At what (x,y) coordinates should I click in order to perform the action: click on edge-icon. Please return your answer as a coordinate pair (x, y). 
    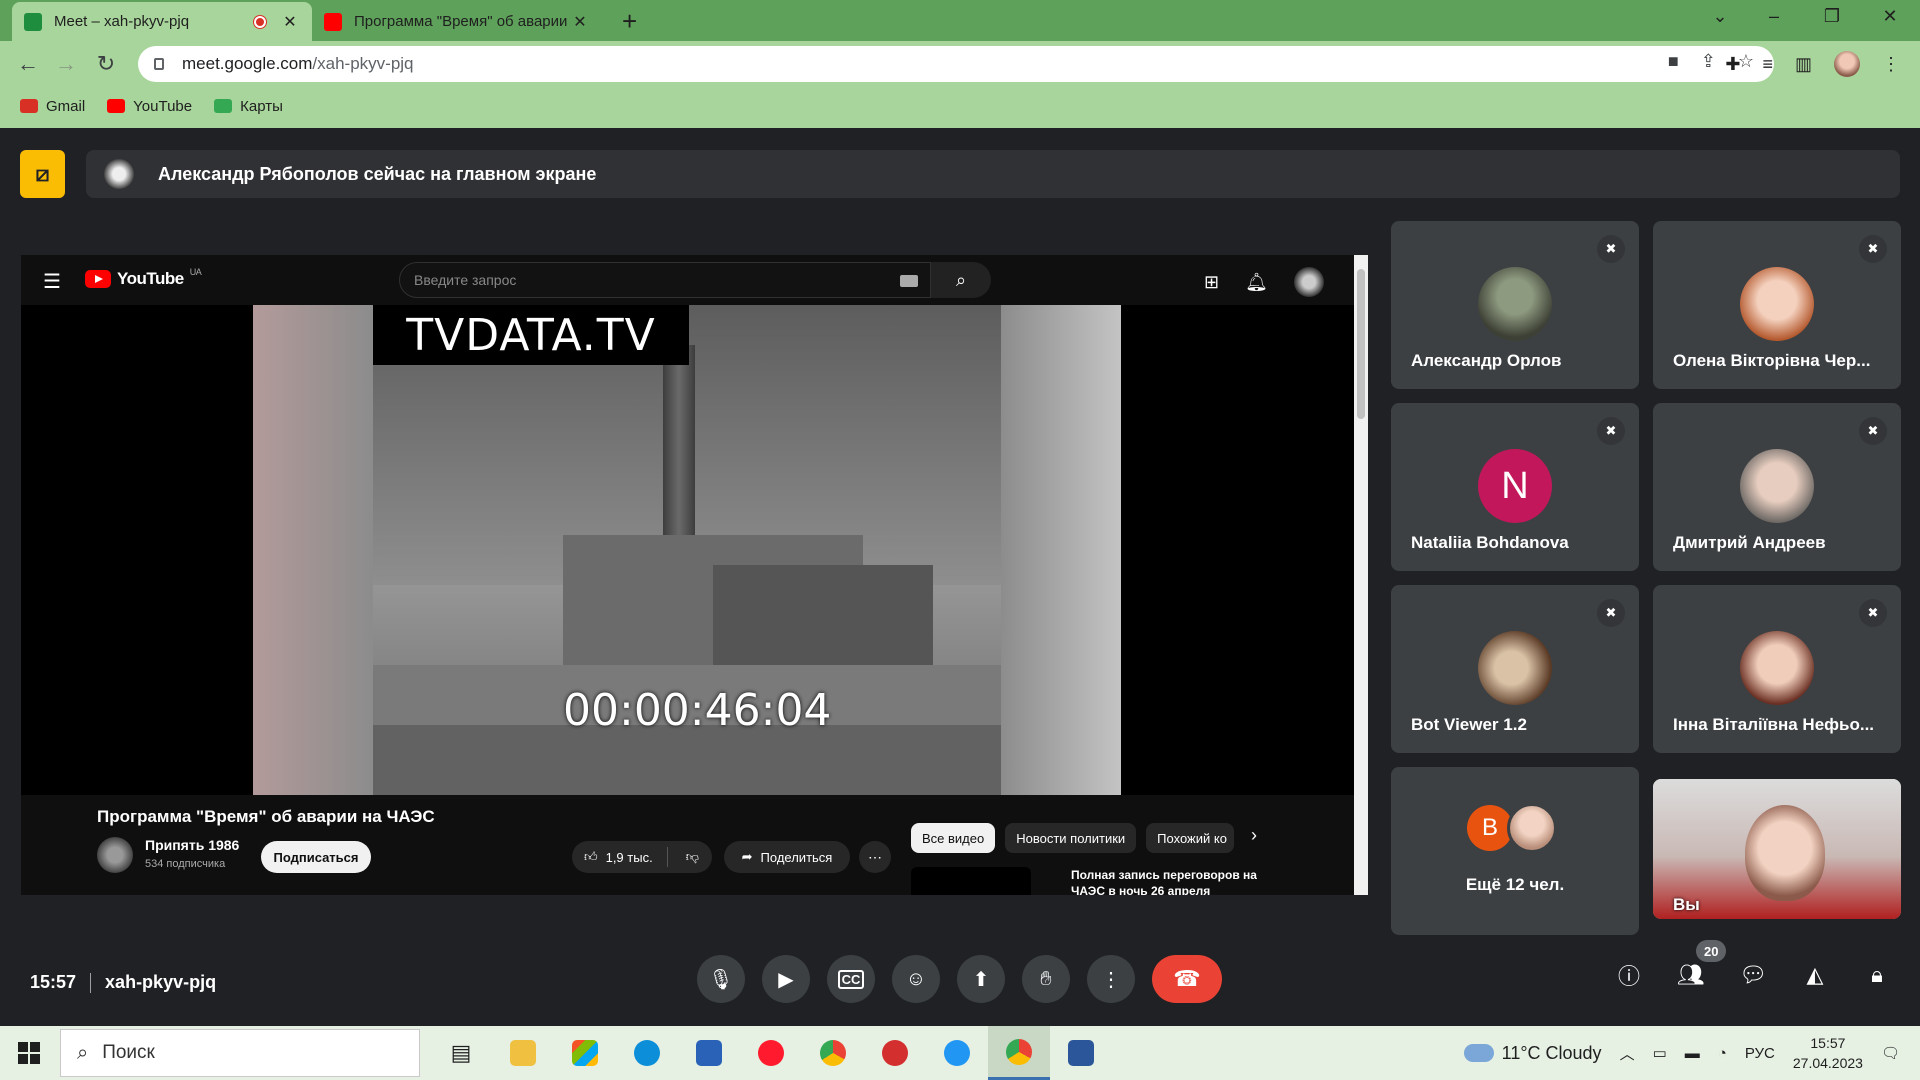
    Looking at the image, I should click on (647, 1053).